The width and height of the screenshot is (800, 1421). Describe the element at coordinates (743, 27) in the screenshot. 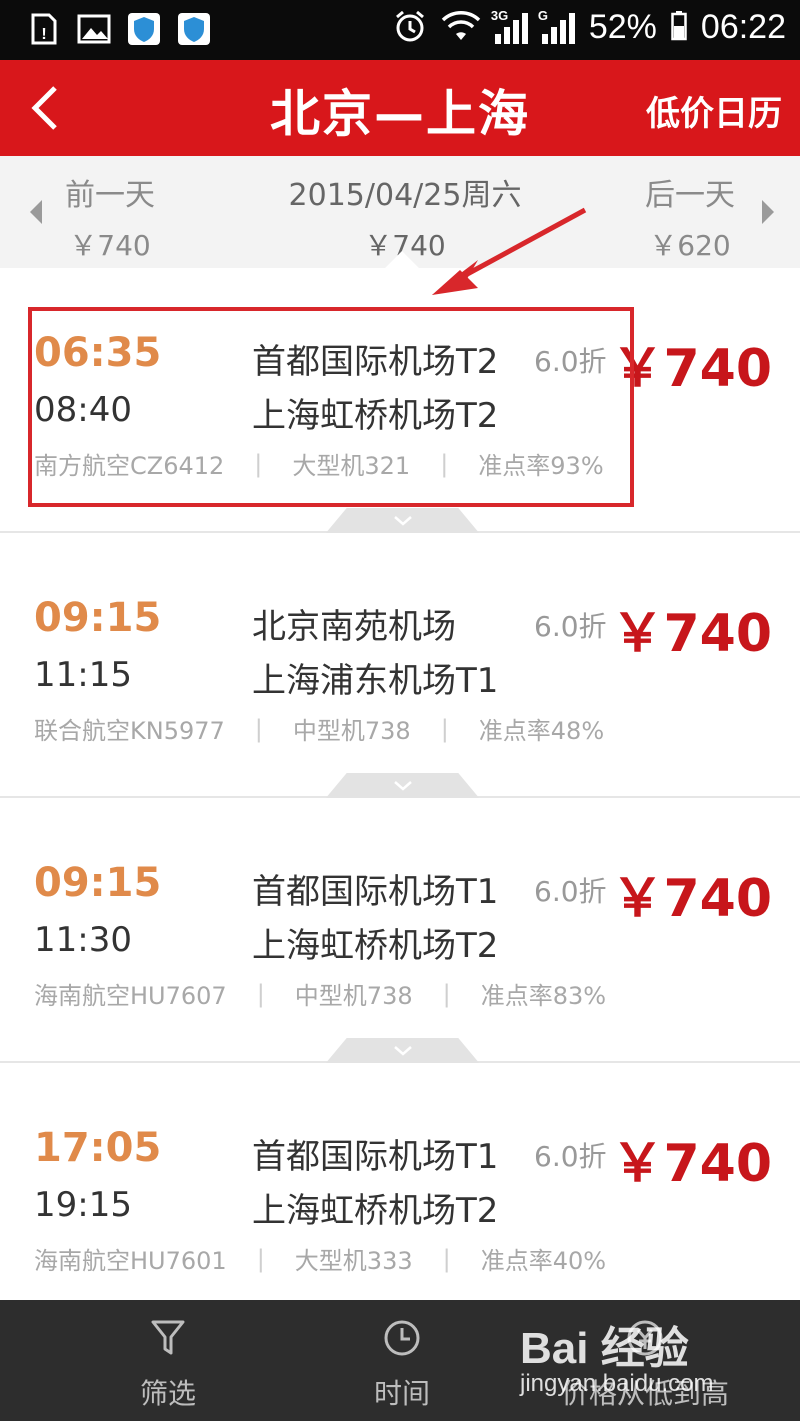

I see `clock: 06:22` at that location.